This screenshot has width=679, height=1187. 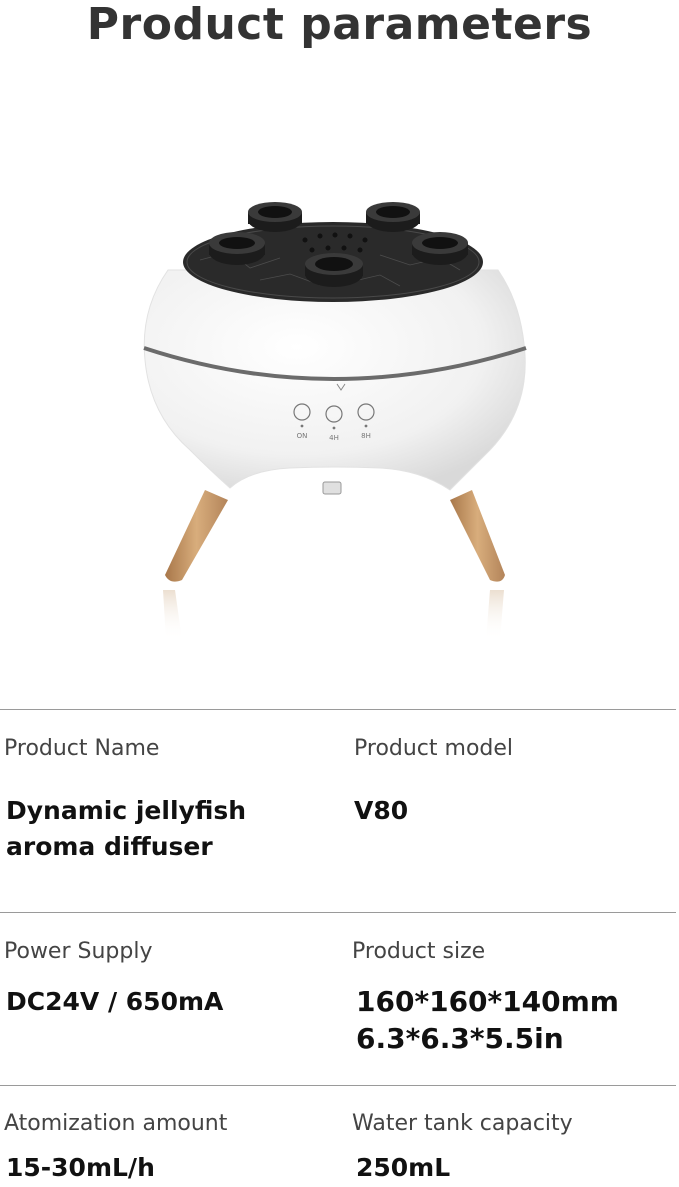 I want to click on control-label-on: ON, so click(x=302, y=436).